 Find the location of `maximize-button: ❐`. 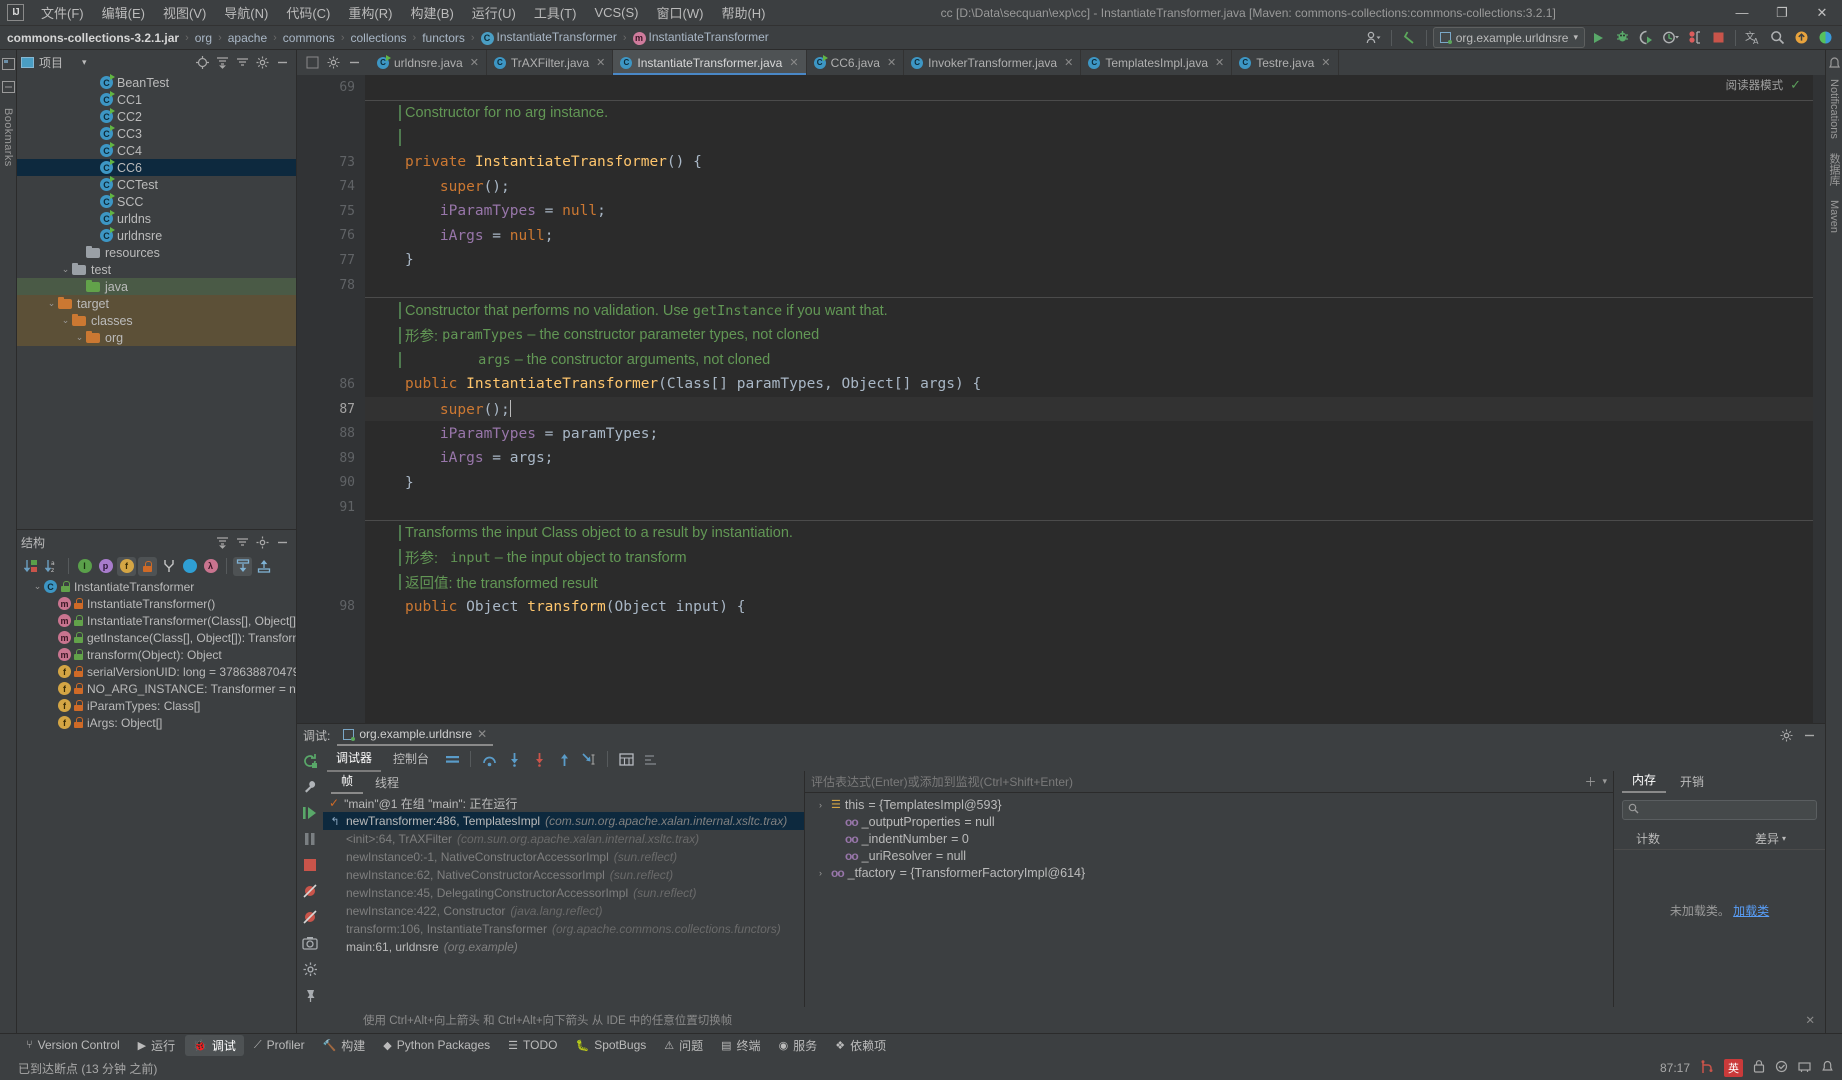

maximize-button: ❐ is located at coordinates (1782, 13).